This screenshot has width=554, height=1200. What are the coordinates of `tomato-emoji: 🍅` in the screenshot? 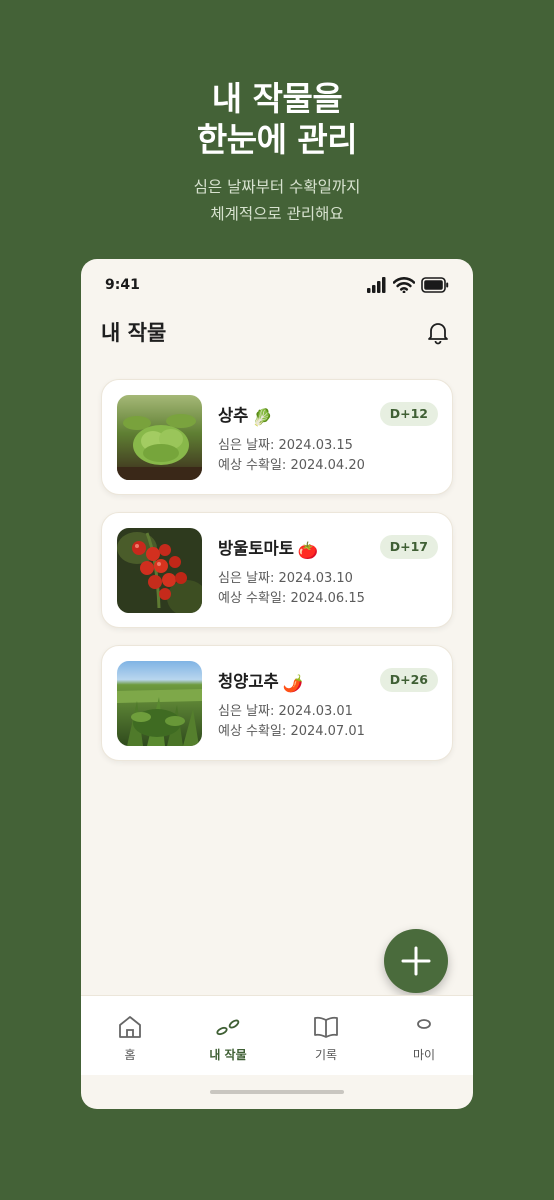 It's located at (308, 550).